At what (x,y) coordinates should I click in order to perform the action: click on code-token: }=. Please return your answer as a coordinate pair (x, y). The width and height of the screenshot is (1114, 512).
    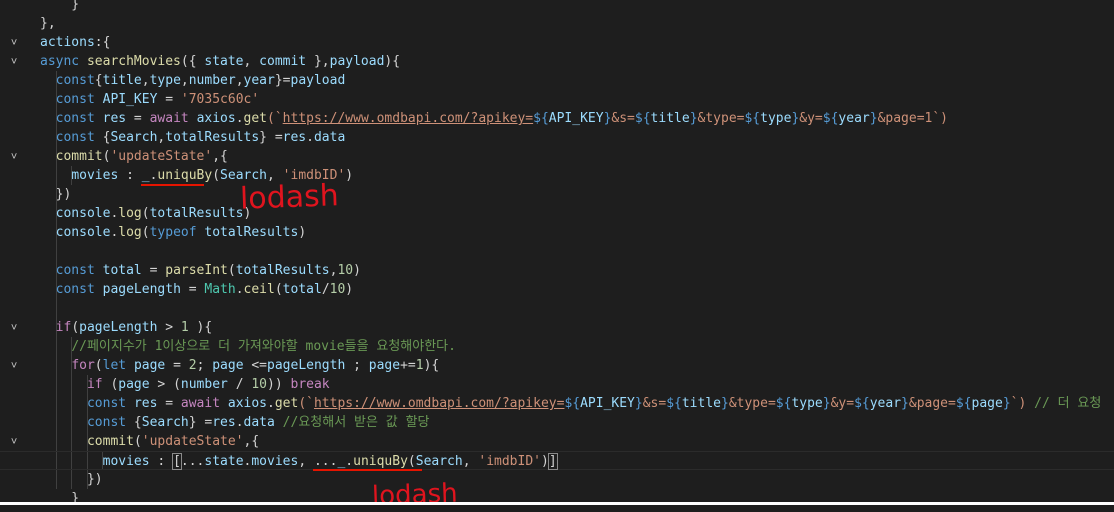
    Looking at the image, I should click on (282, 80).